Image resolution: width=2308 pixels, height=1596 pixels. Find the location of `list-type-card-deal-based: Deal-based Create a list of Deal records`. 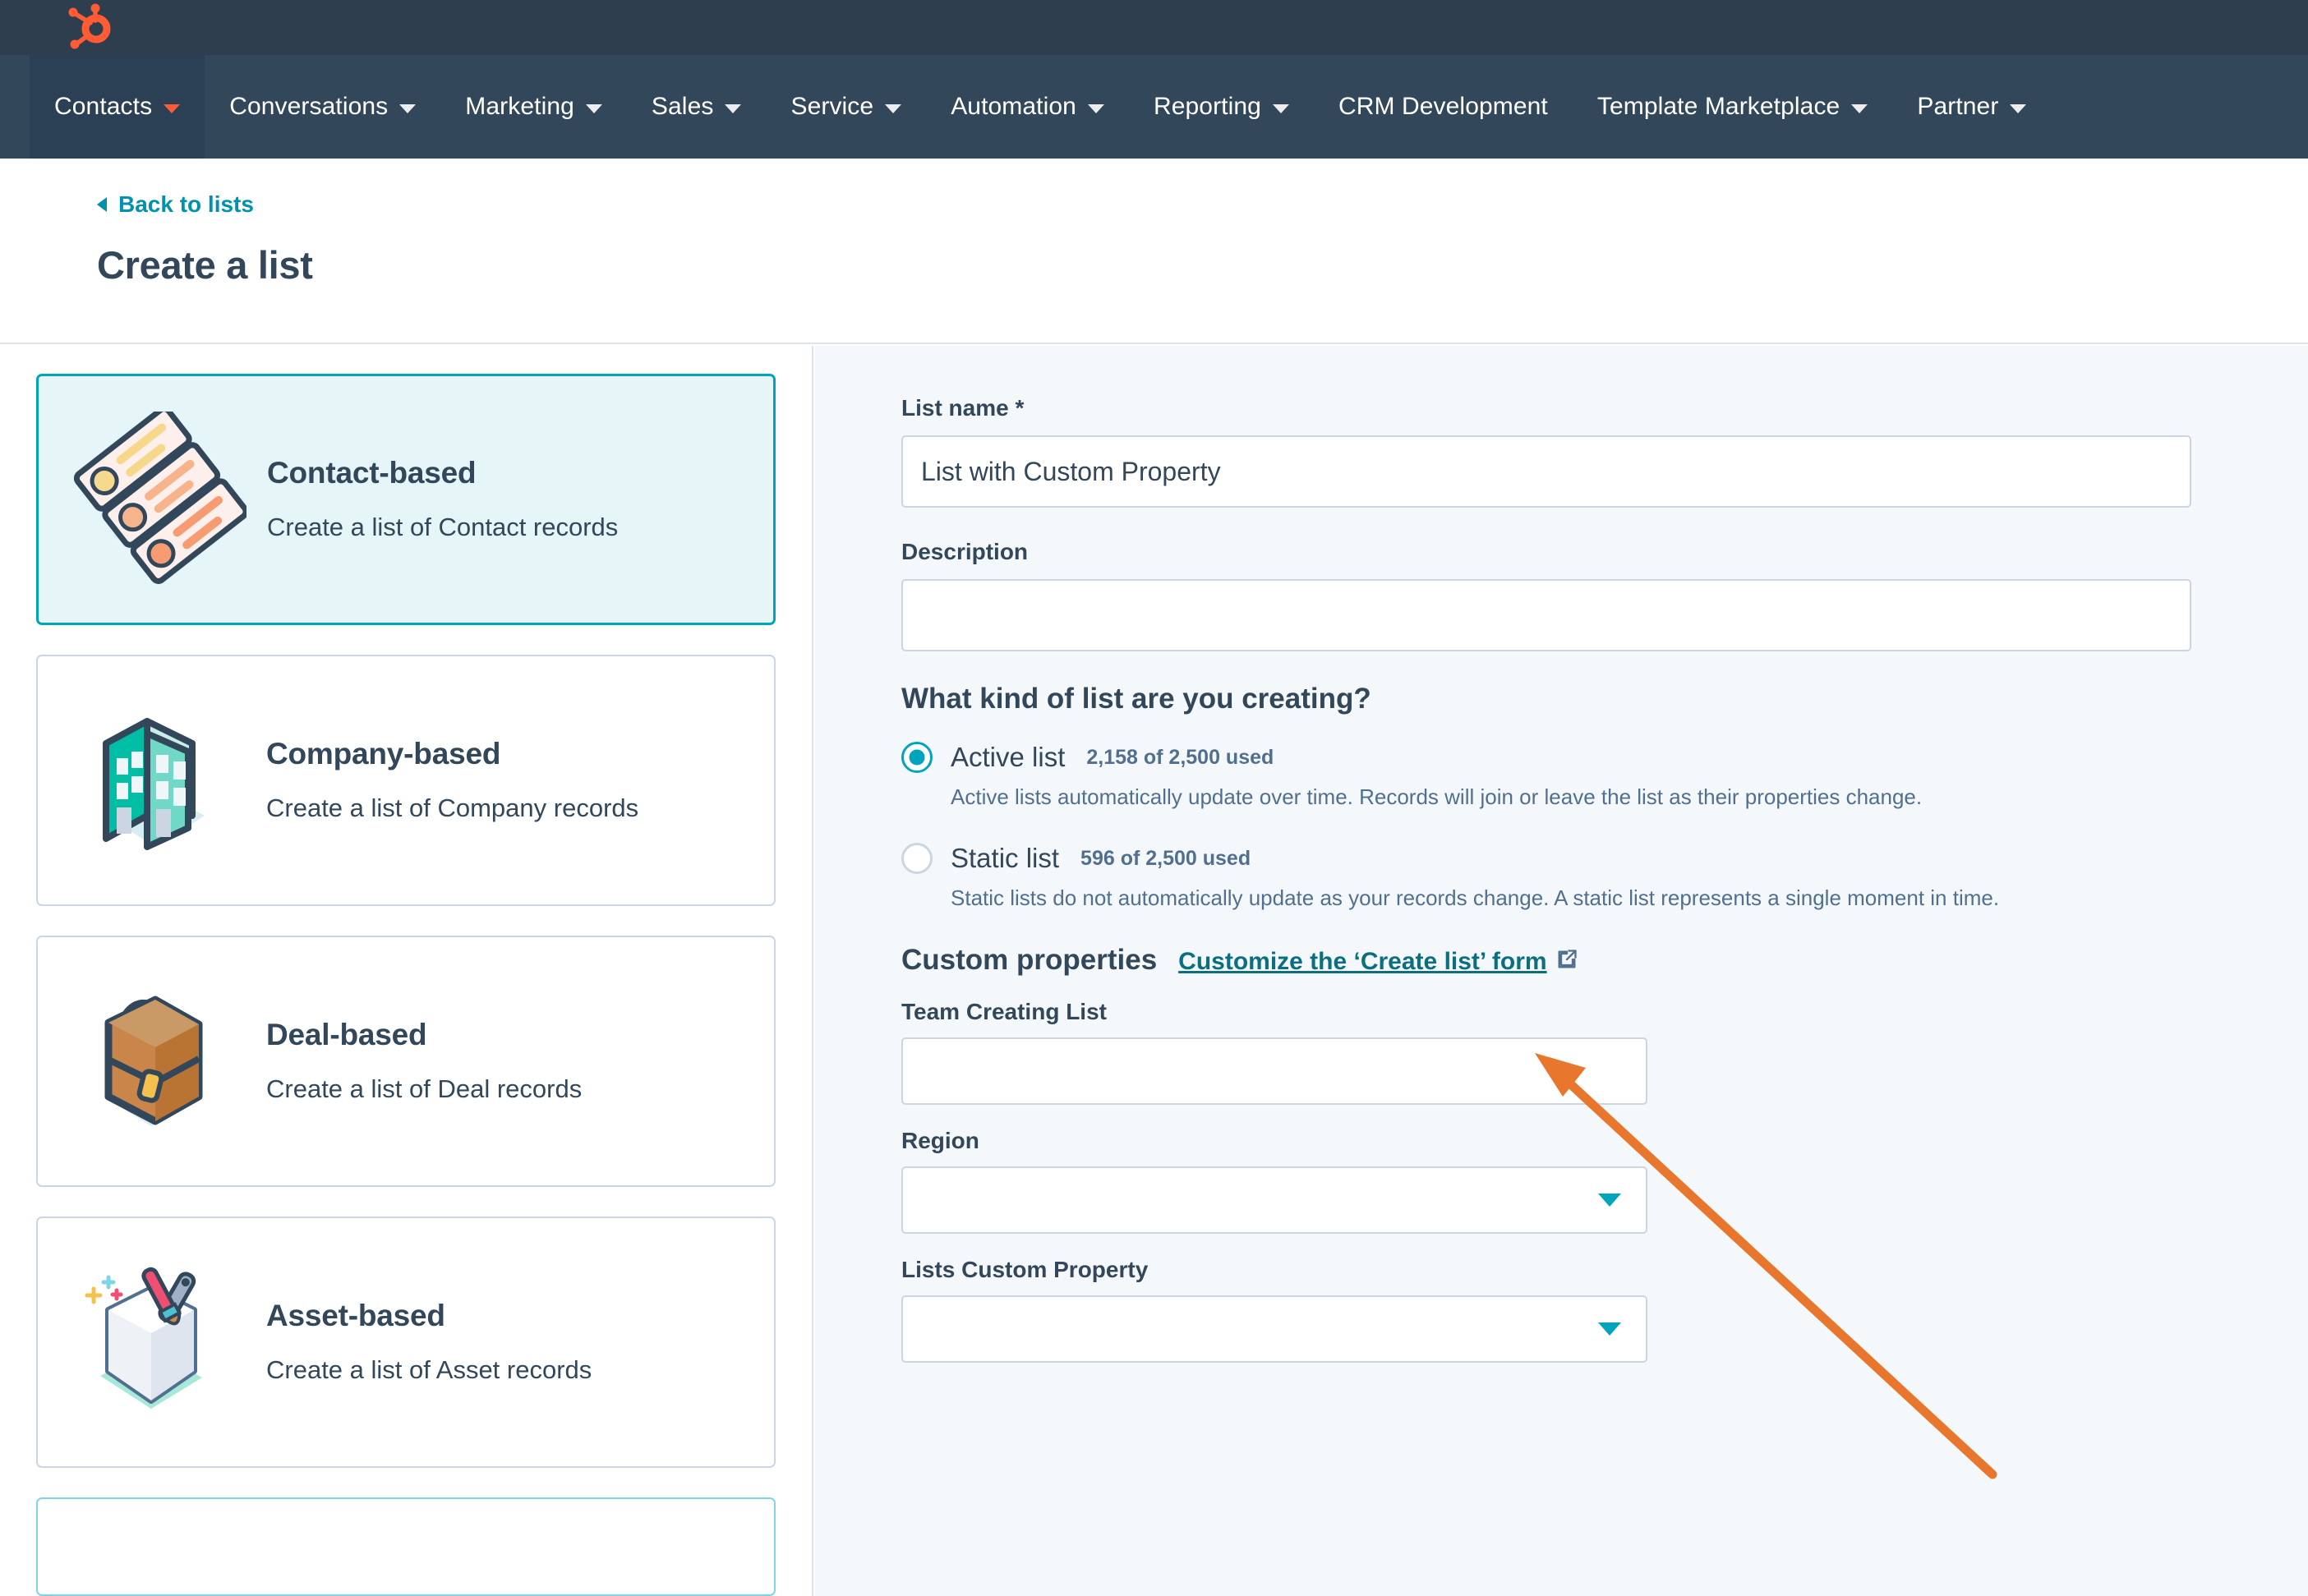

list-type-card-deal-based: Deal-based Create a list of Deal records is located at coordinates (406, 1061).